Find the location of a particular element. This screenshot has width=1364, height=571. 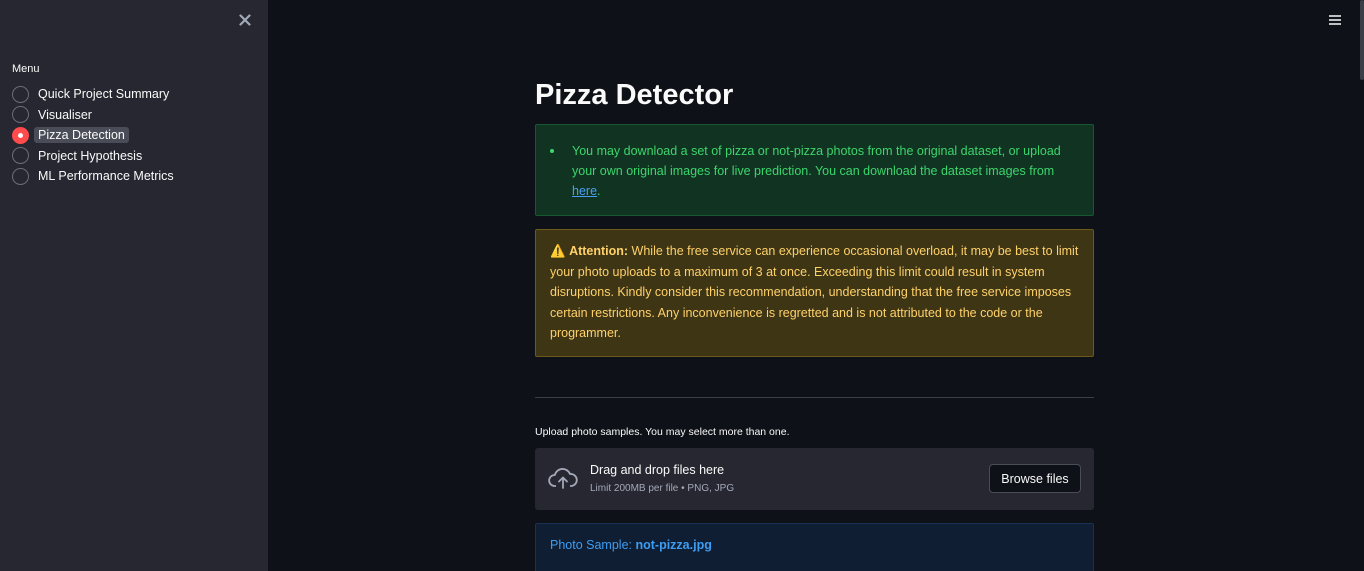

menu-item-label: ML Performance Metrics is located at coordinates (106, 176).